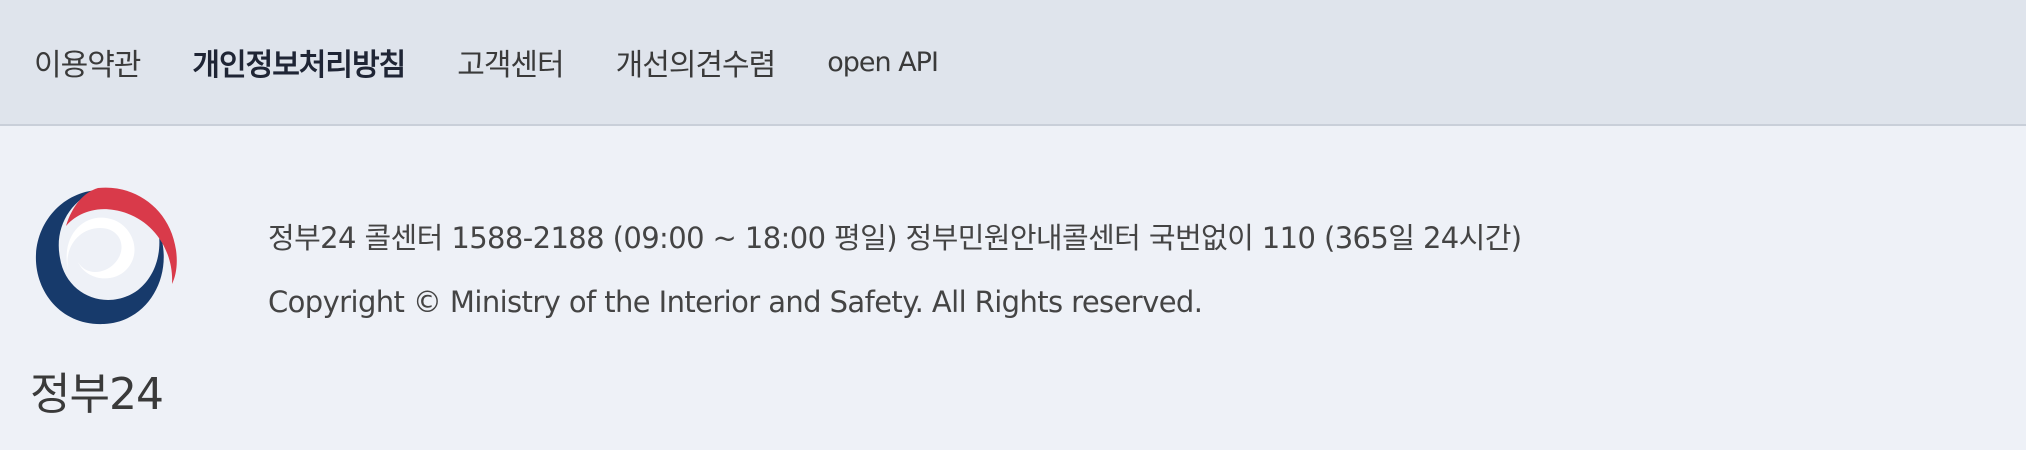  I want to click on nav-link-customer-center: 고객센터, so click(510, 62).